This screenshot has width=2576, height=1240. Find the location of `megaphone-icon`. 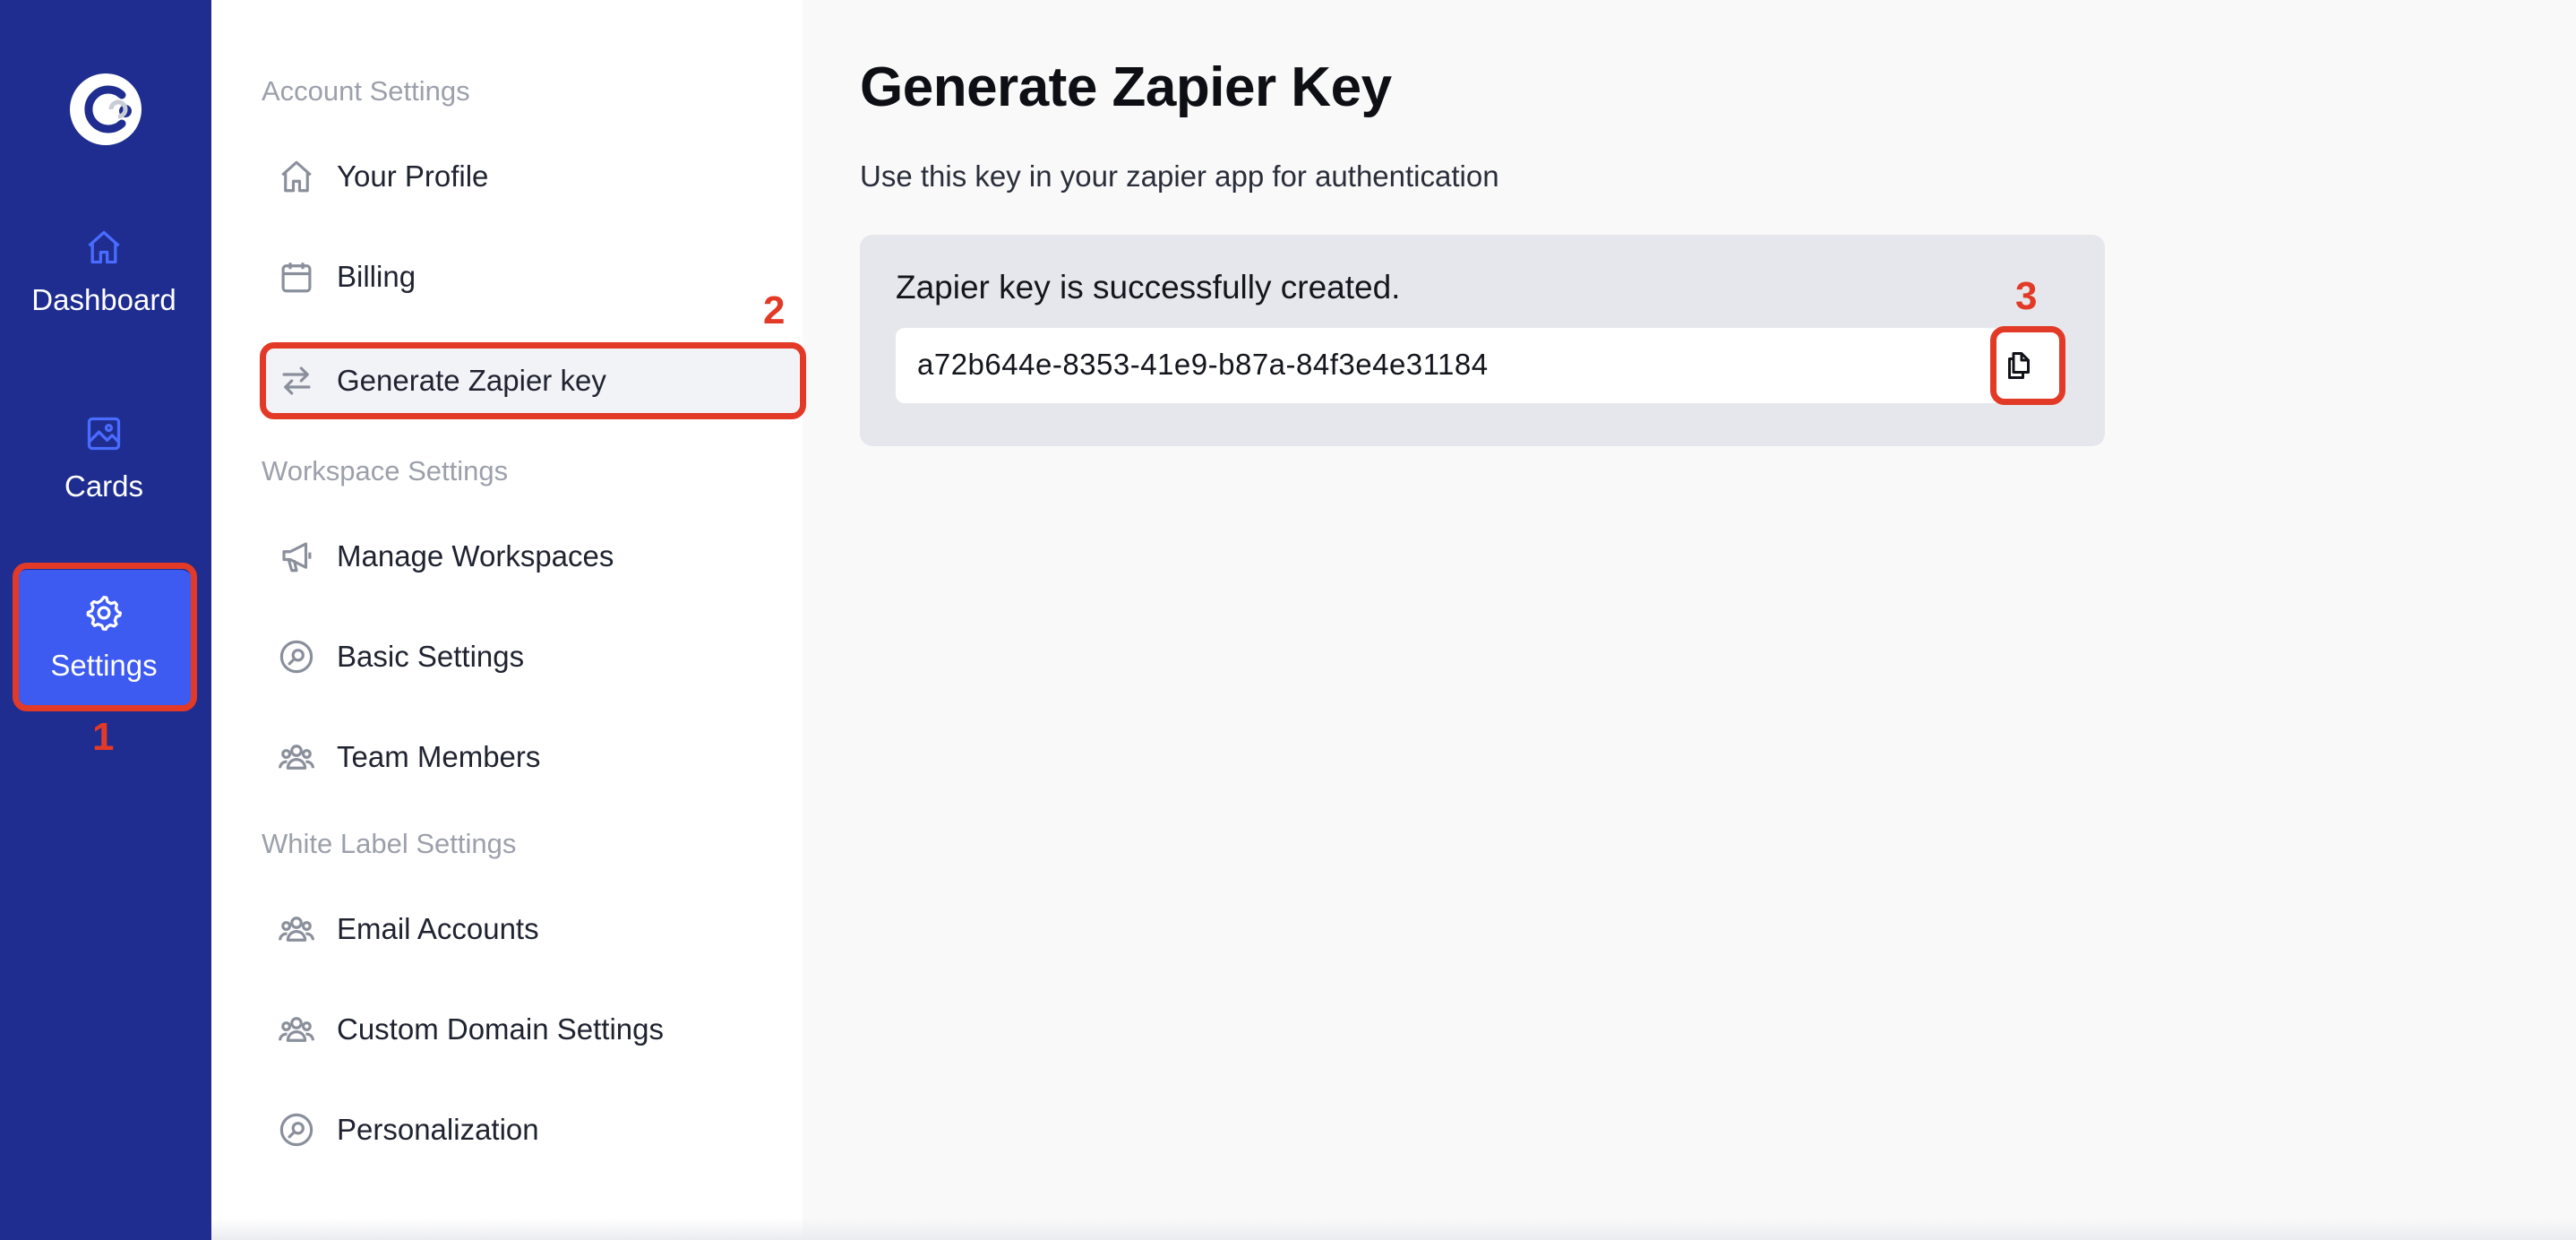

megaphone-icon is located at coordinates (296, 556).